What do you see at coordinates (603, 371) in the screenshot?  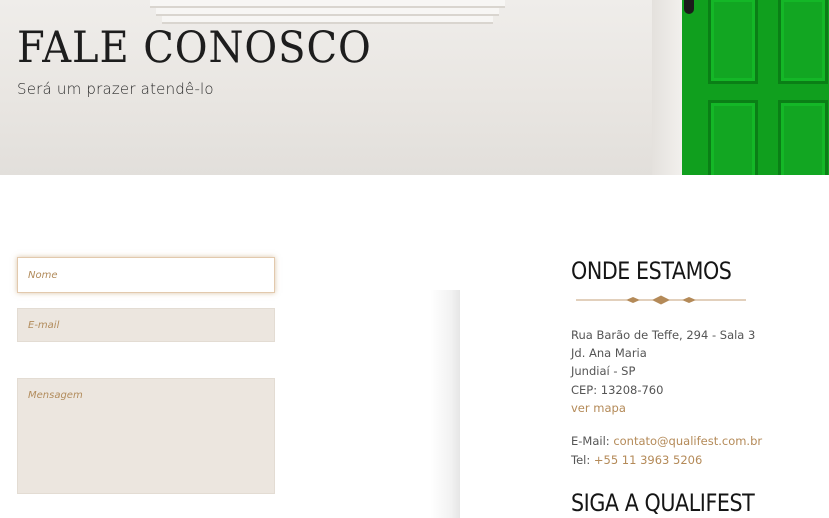 I see `address-city: Jundiaí - SP` at bounding box center [603, 371].